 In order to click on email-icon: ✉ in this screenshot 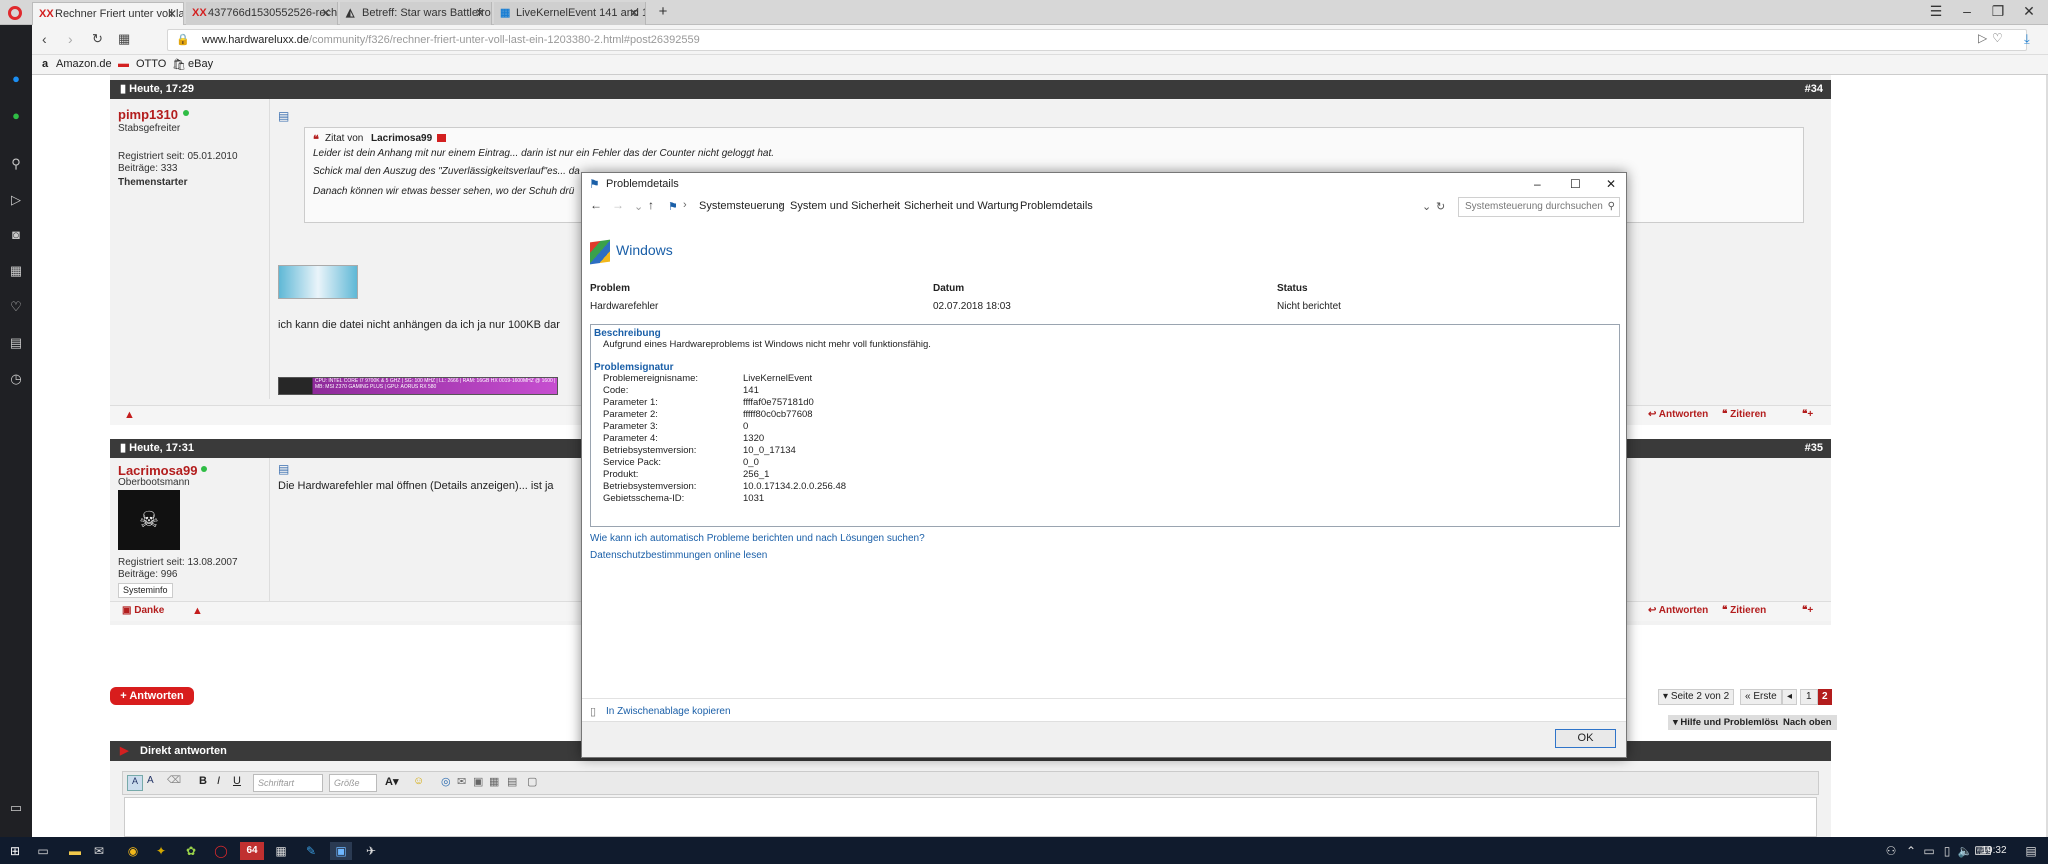, I will do `click(461, 781)`.